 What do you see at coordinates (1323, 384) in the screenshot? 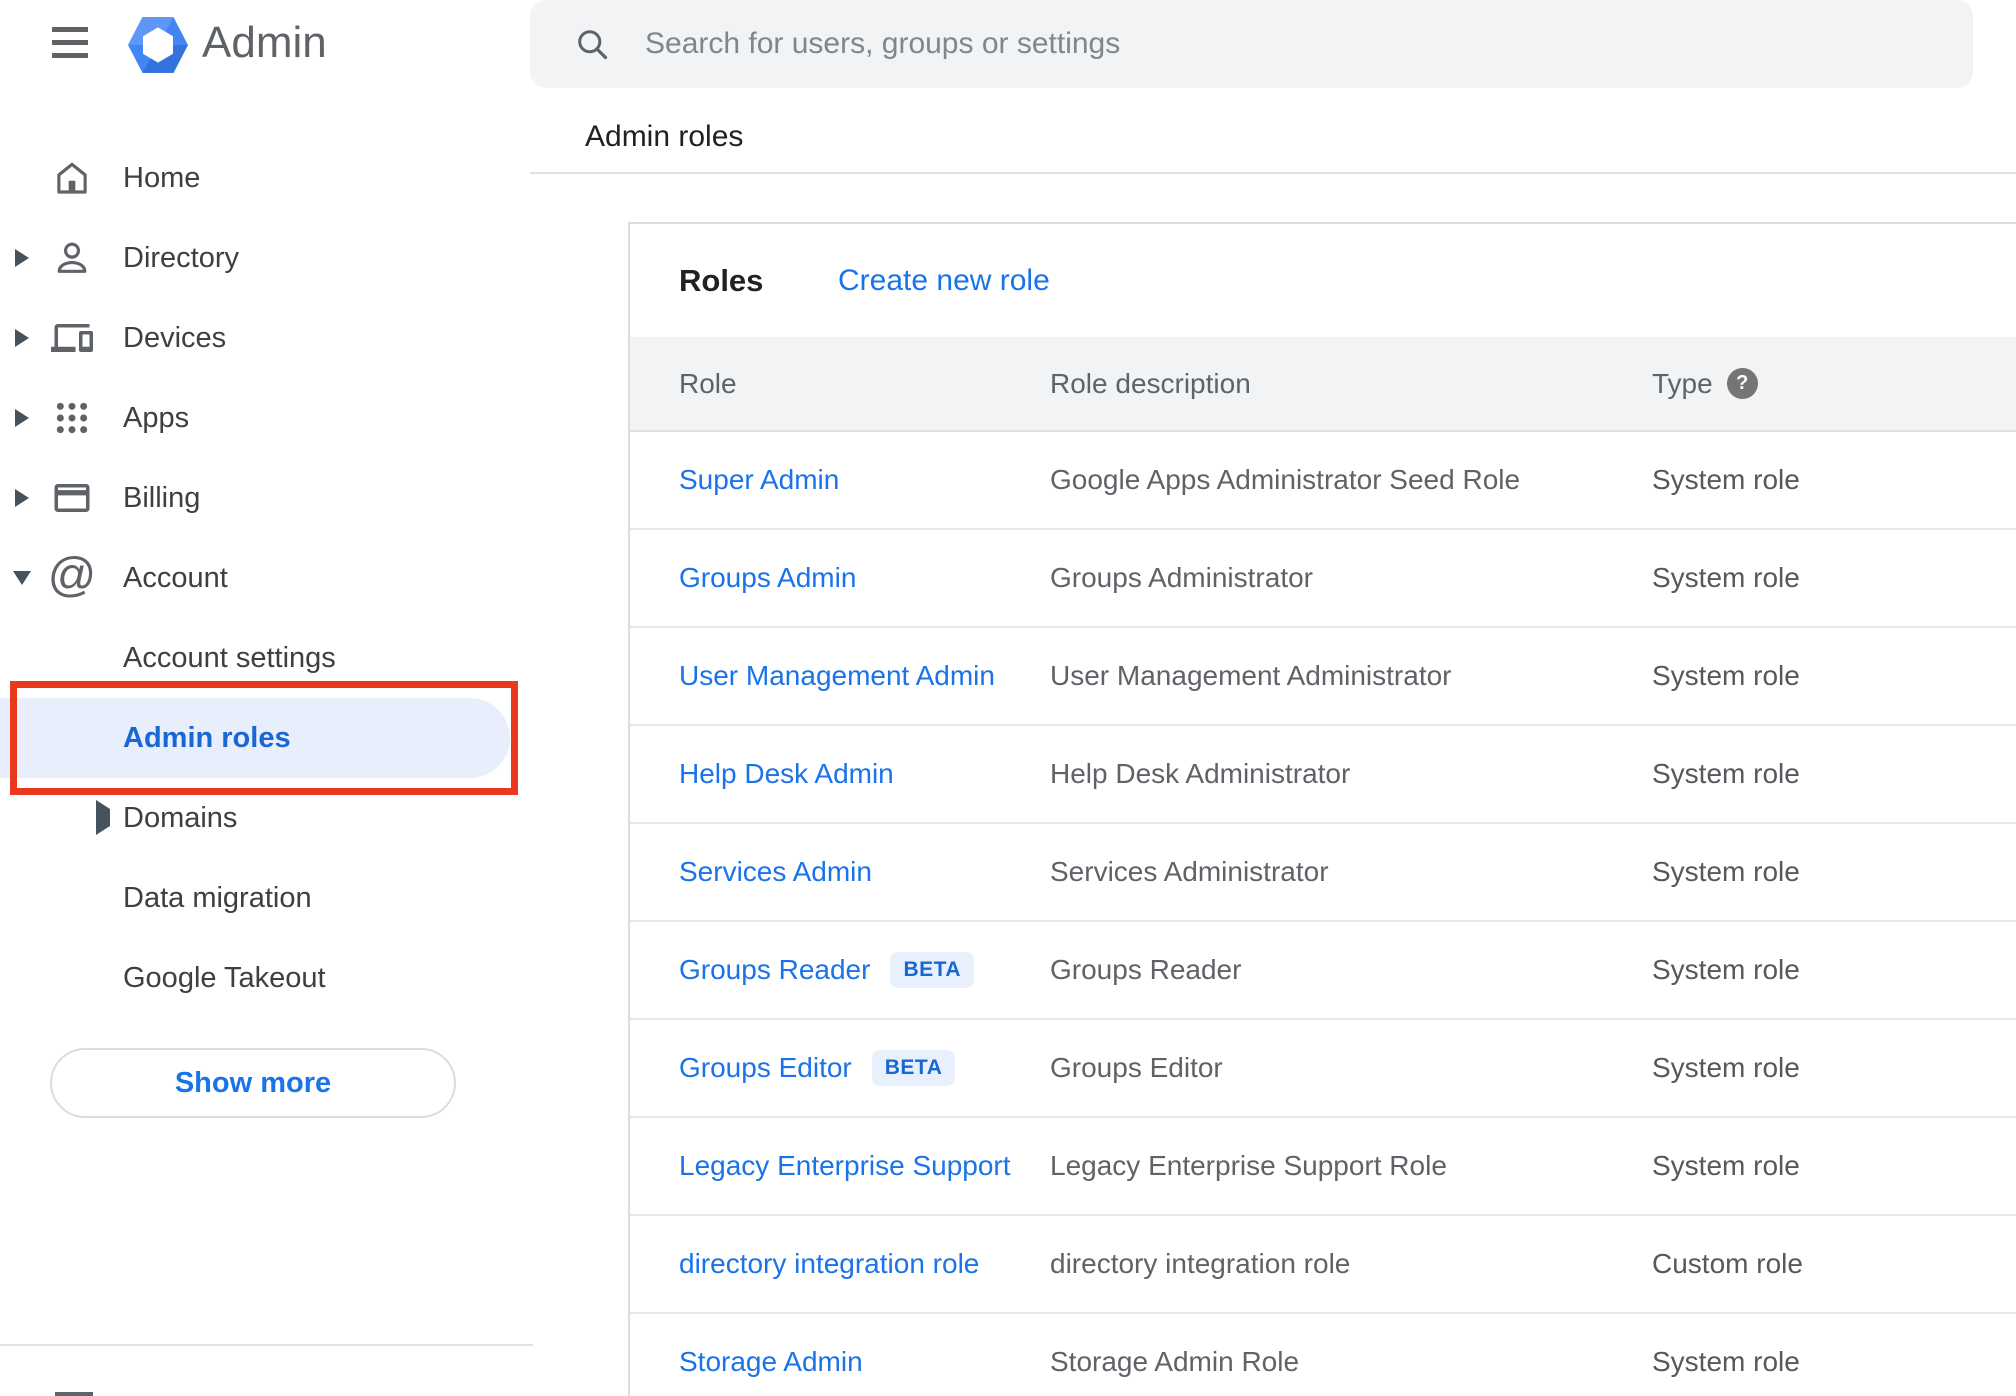
I see `table-header-row: Role Role description Type ?` at bounding box center [1323, 384].